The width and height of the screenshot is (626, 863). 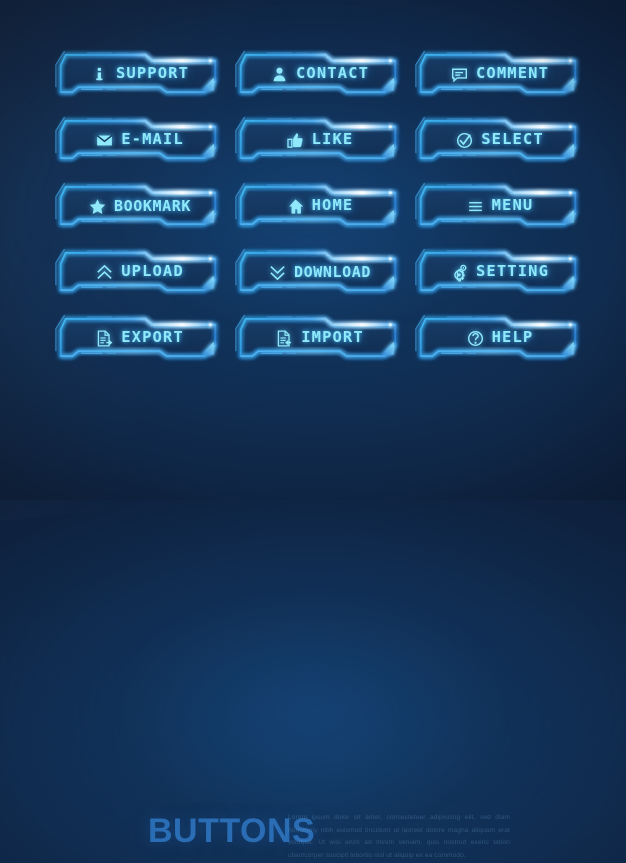 What do you see at coordinates (138, 338) in the screenshot?
I see `button-export: EXPORT` at bounding box center [138, 338].